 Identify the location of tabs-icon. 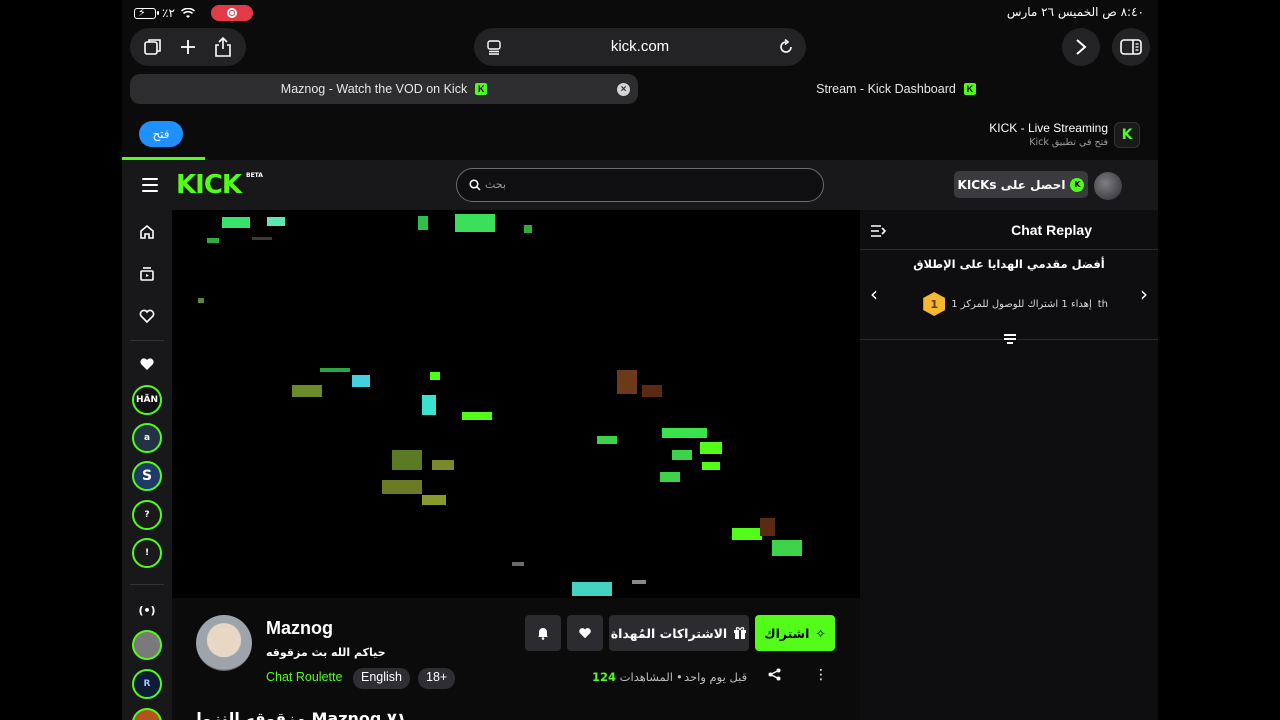
(153, 47).